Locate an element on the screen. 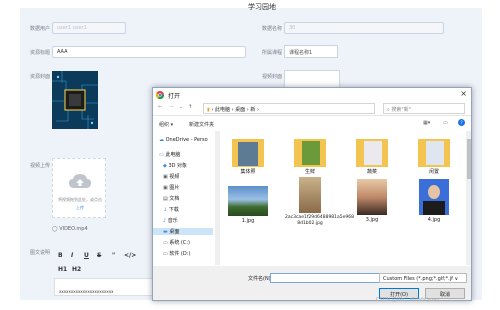  new-folder-button: 新建文件夹 is located at coordinates (201, 124).